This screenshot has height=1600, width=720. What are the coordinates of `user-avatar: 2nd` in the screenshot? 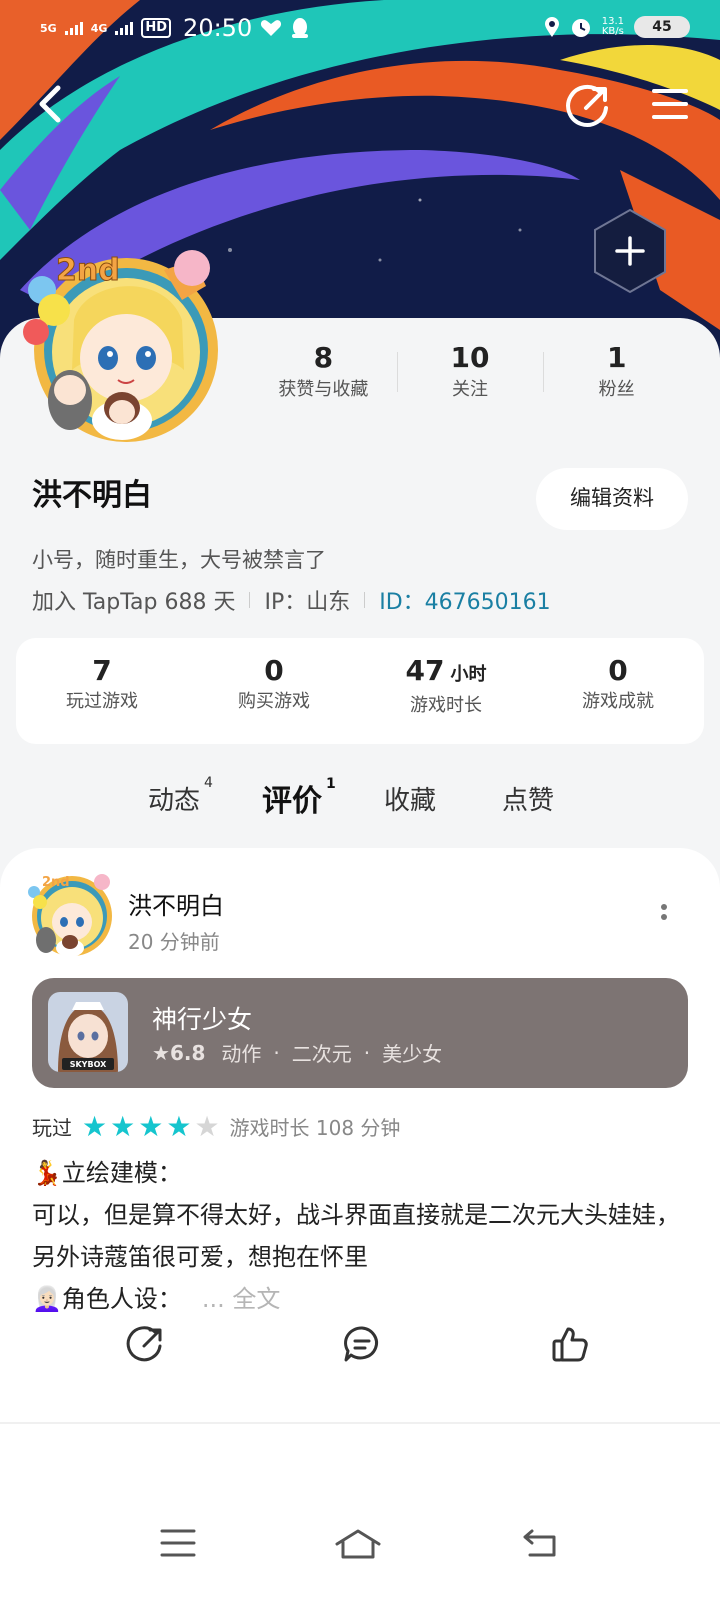 It's located at (124, 345).